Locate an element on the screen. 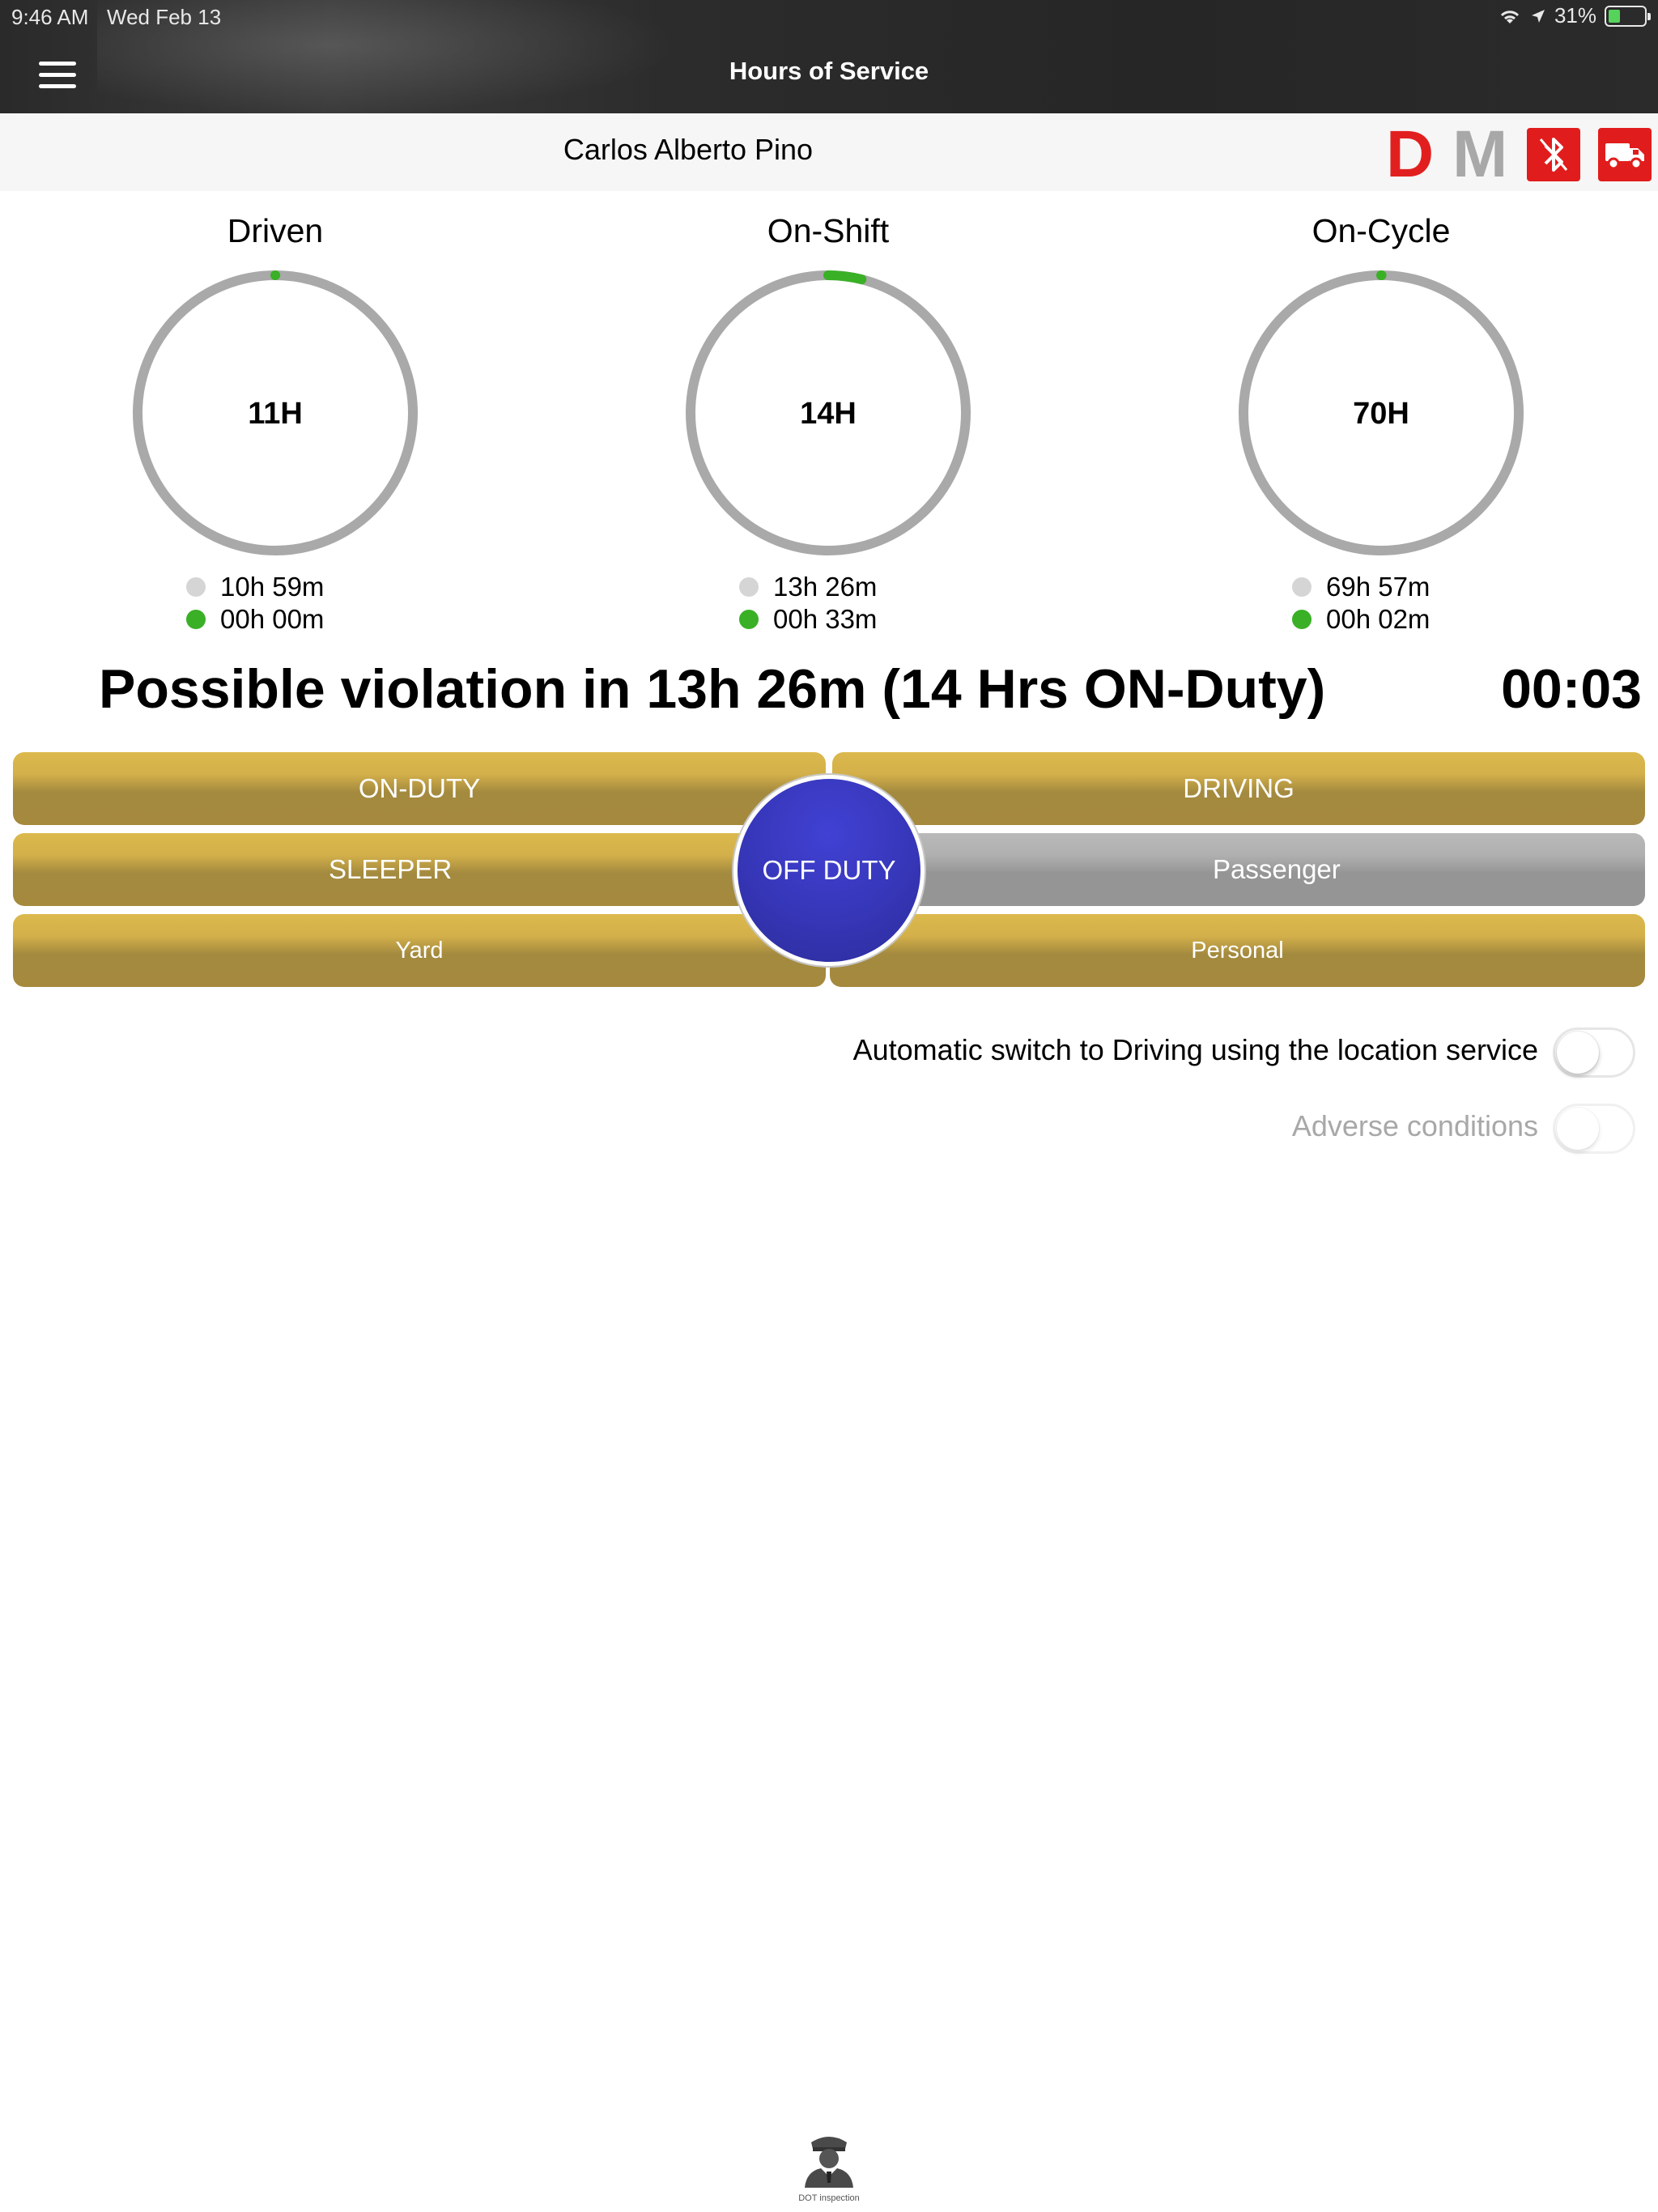 The width and height of the screenshot is (1658, 2212). legend-used: 00h 33m is located at coordinates (828, 619).